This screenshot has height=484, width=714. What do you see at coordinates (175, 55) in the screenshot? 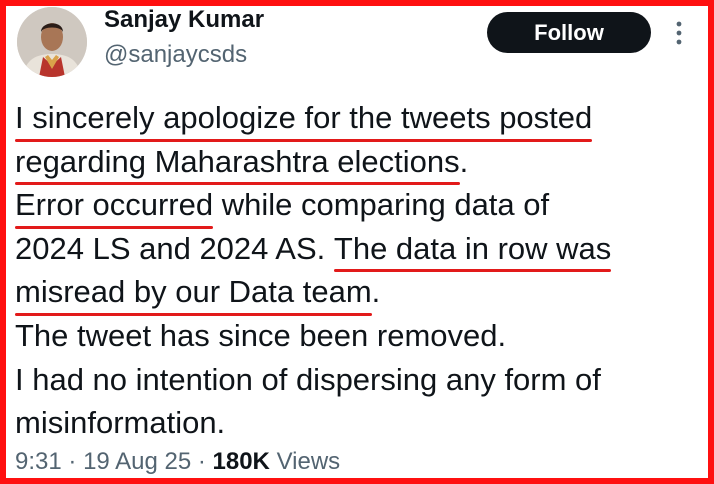
I see `author-handle: @sanjaycsds` at bounding box center [175, 55].